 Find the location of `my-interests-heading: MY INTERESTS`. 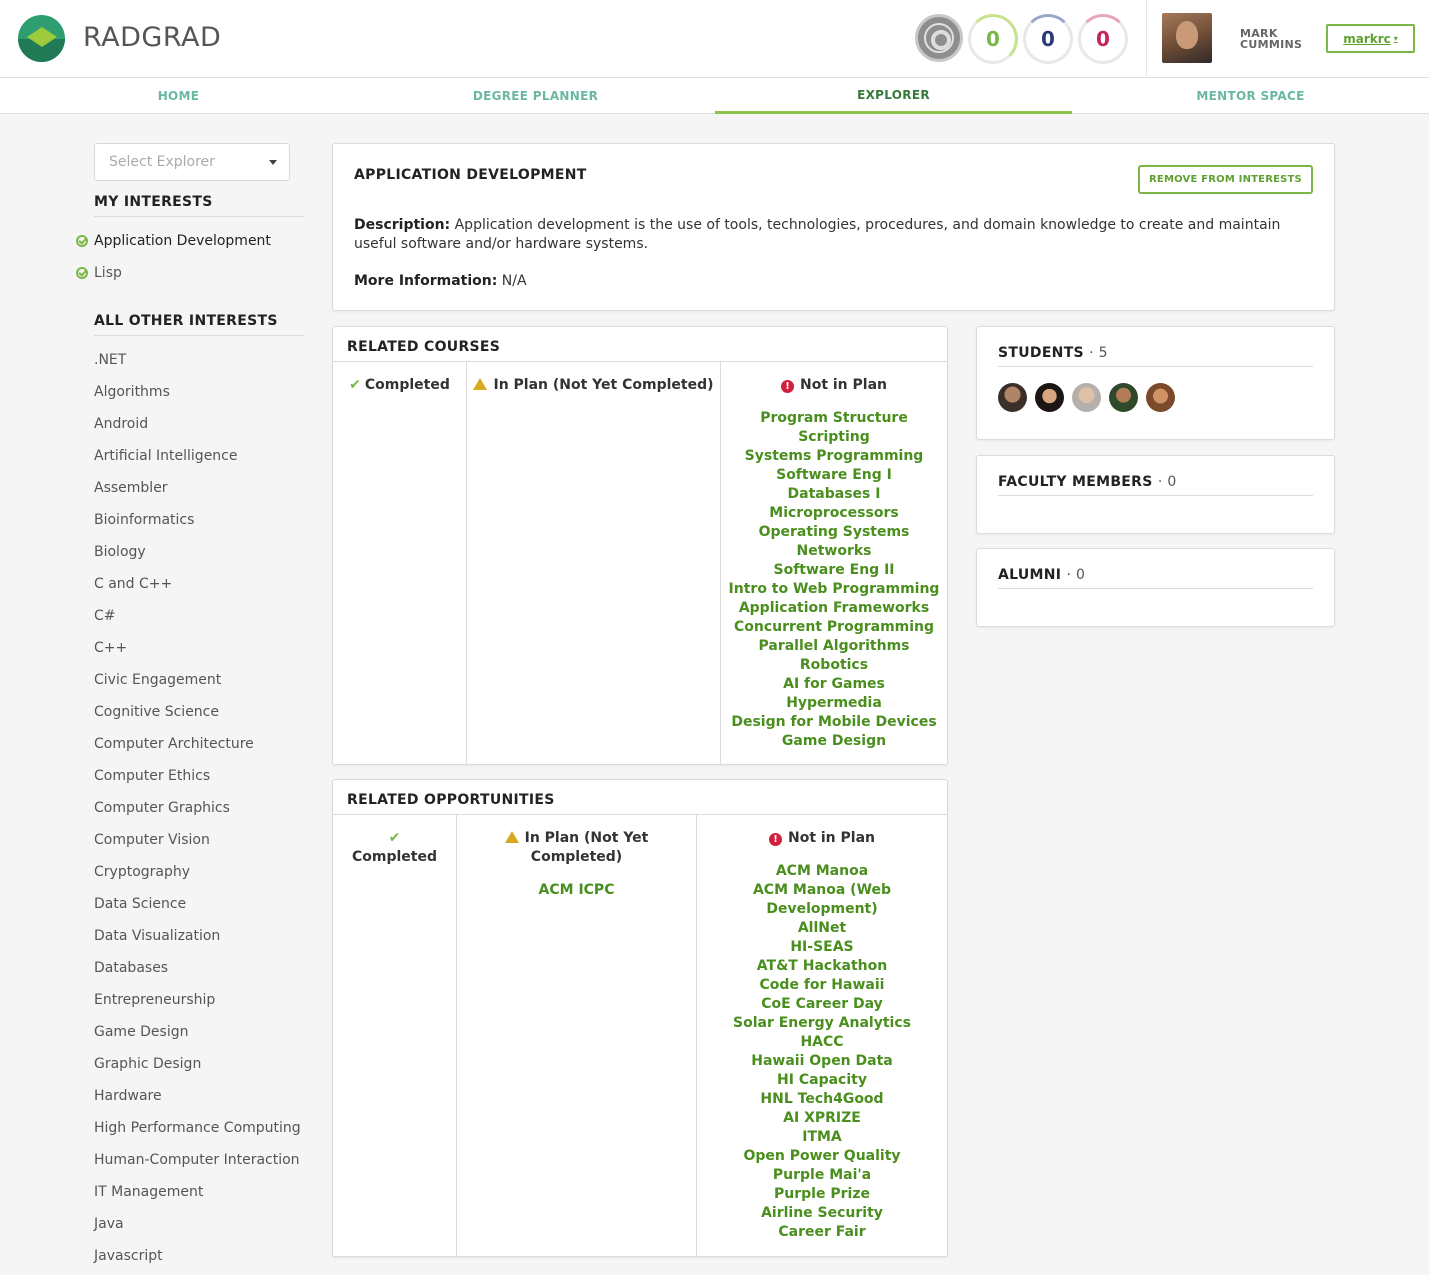

my-interests-heading: MY INTERESTS is located at coordinates (199, 205).